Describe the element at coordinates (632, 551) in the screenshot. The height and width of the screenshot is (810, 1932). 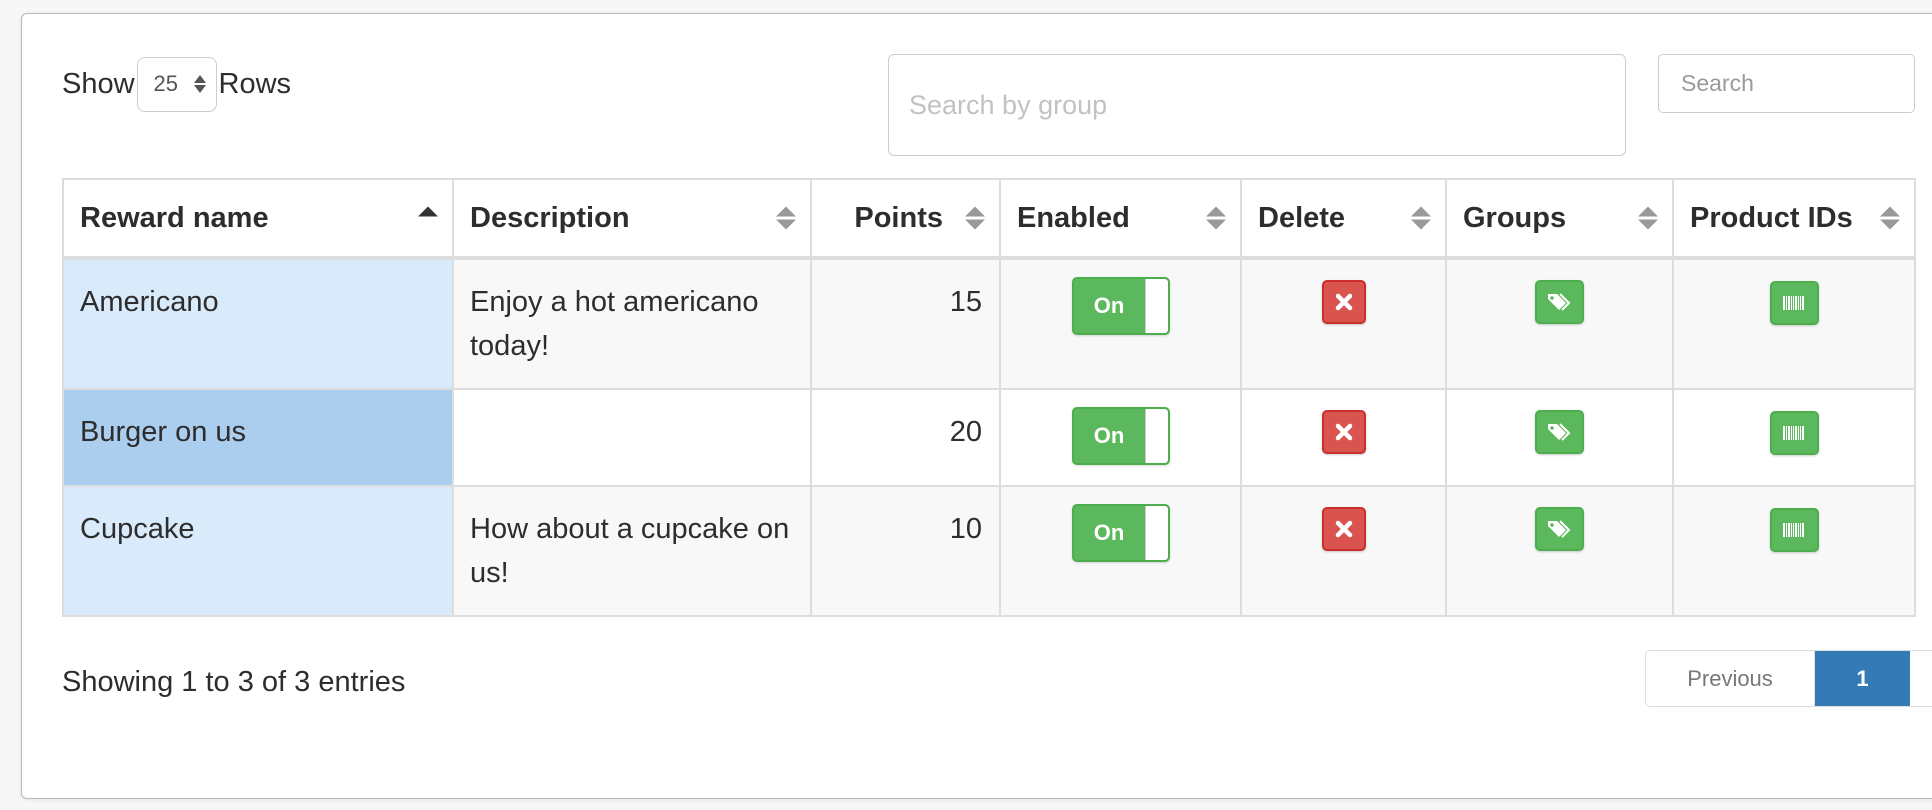
I see `description-cell: How about a cupcake on us!` at that location.